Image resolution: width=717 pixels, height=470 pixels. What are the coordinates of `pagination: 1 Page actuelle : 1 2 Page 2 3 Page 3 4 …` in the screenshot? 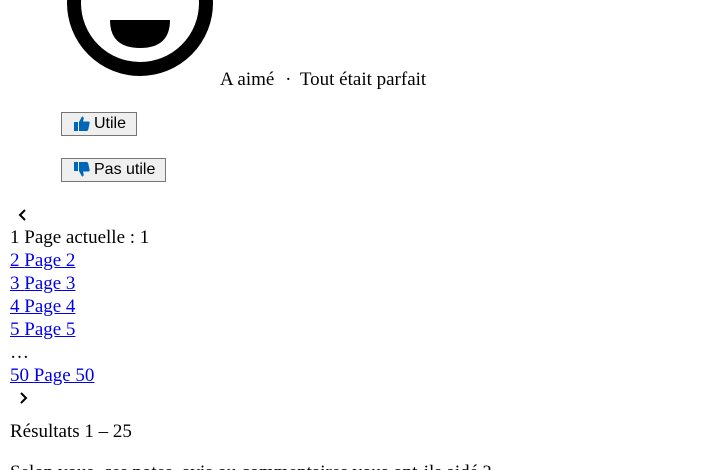 It's located at (79, 306).